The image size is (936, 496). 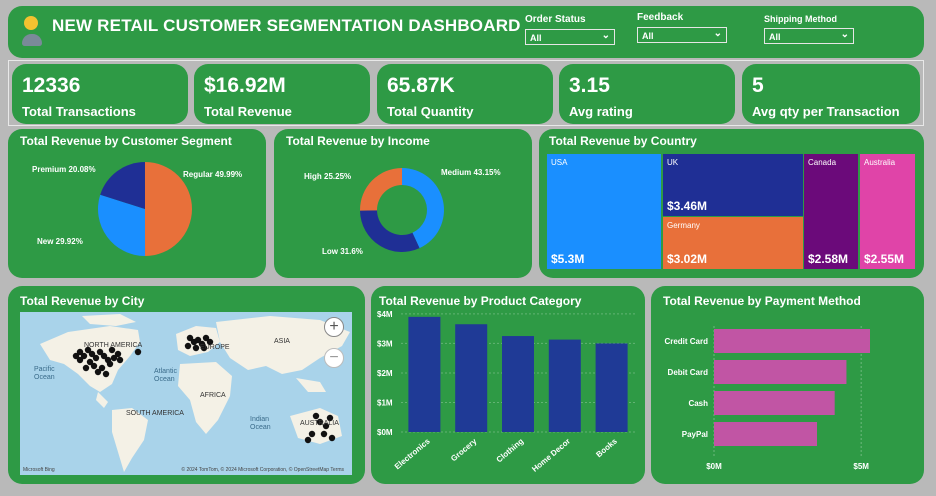 What do you see at coordinates (887, 211) in the screenshot?
I see `treemap-cell-australia: Australia $2.55M` at bounding box center [887, 211].